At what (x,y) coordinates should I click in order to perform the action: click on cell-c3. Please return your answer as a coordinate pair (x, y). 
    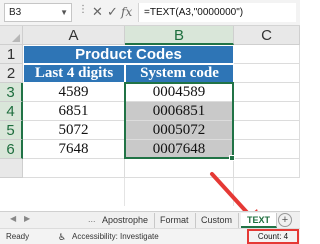
    Looking at the image, I should click on (267, 92).